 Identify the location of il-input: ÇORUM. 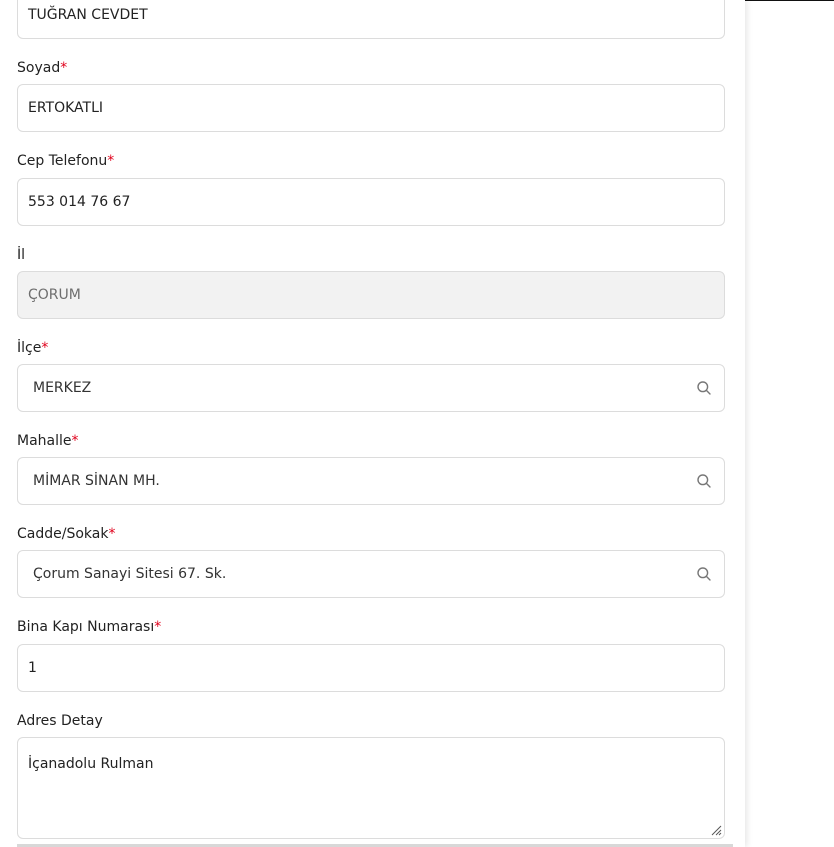
(371, 295).